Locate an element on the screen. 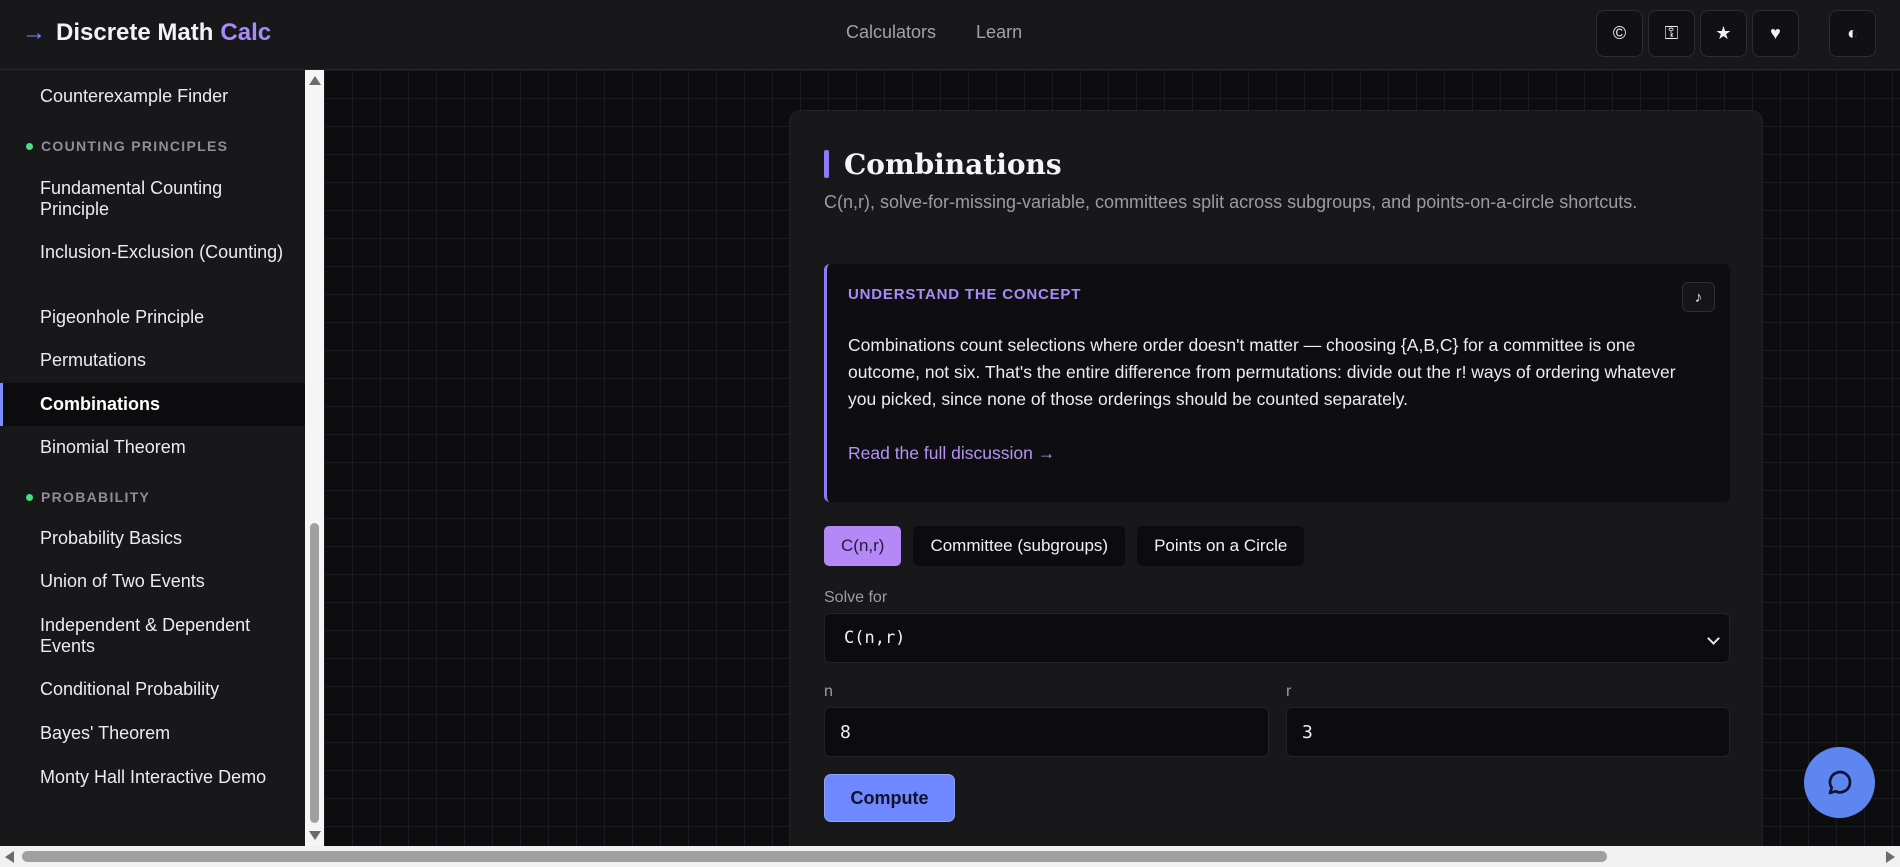  theme-toggle-button: ◐ is located at coordinates (1852, 33).